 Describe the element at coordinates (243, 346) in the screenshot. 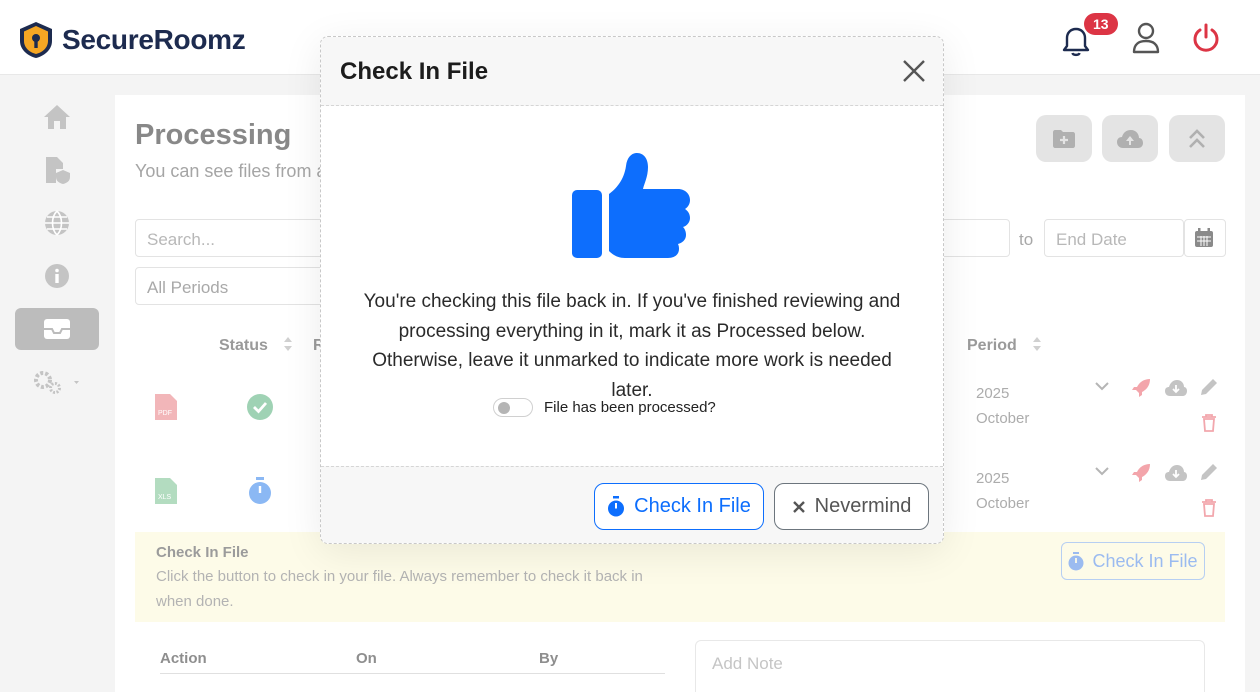

I see `column-header-status: Status` at that location.